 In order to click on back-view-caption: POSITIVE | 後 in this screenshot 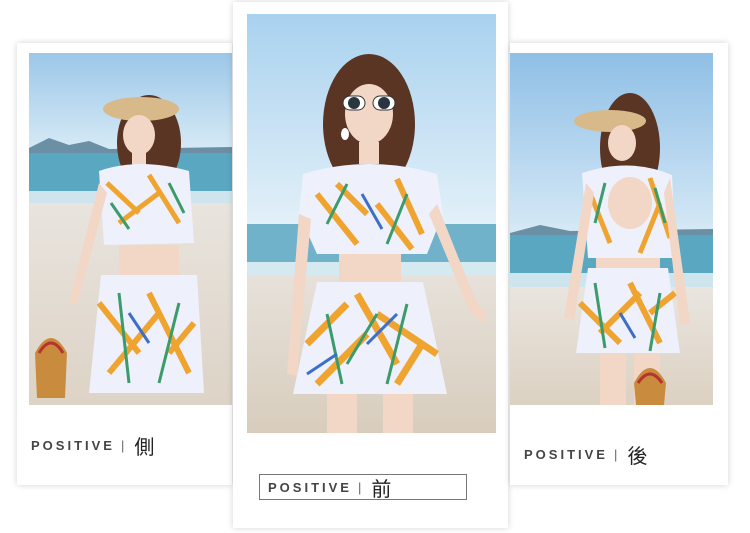, I will do `click(585, 454)`.